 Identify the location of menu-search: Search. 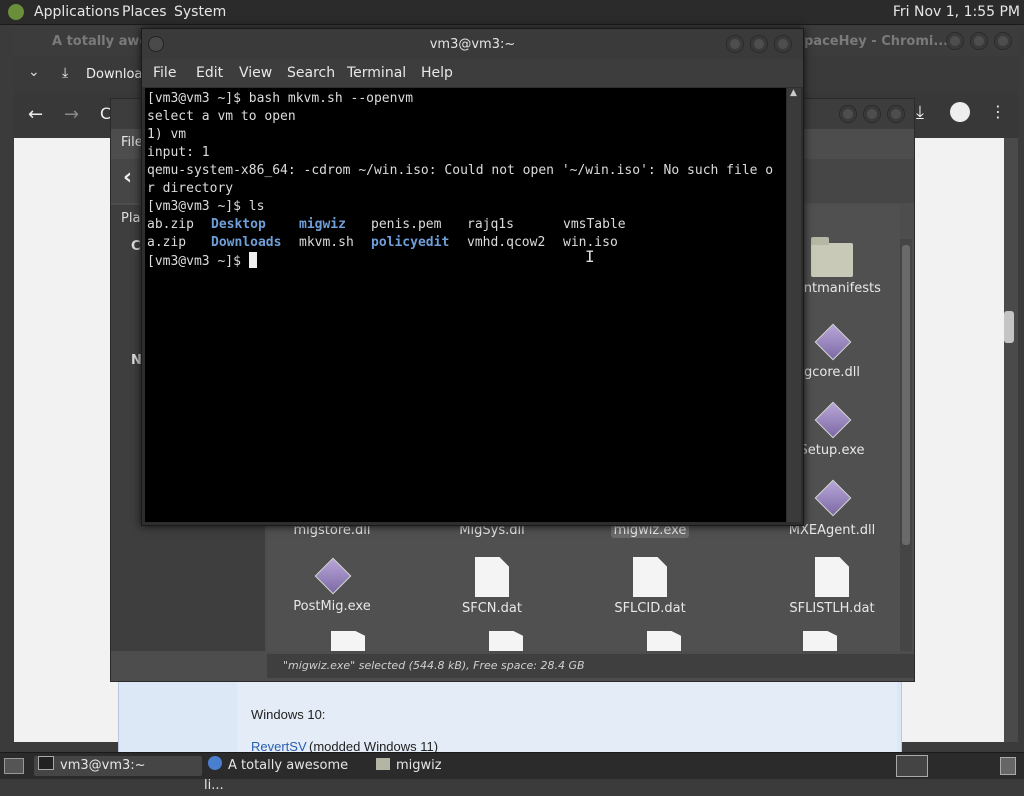
(311, 73).